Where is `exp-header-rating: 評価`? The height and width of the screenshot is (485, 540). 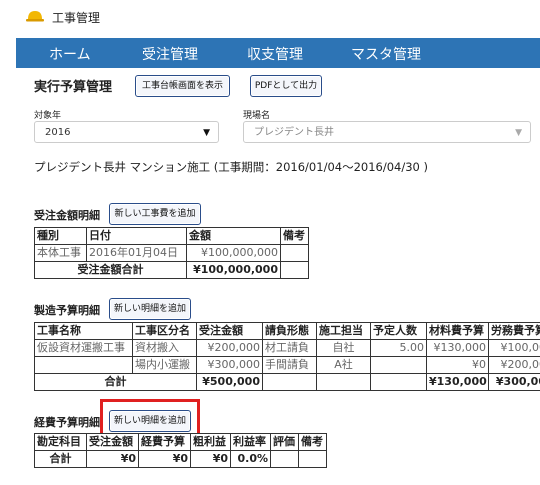 exp-header-rating: 評価 is located at coordinates (284, 442).